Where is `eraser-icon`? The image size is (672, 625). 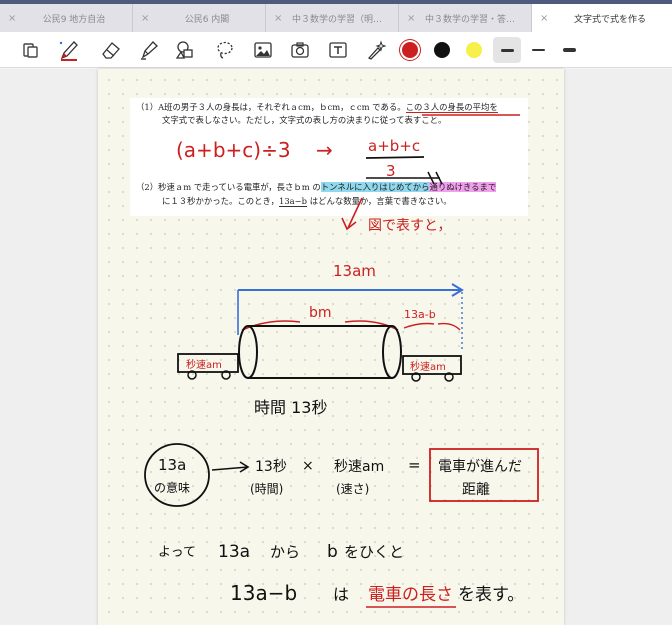
eraser-icon is located at coordinates (111, 50).